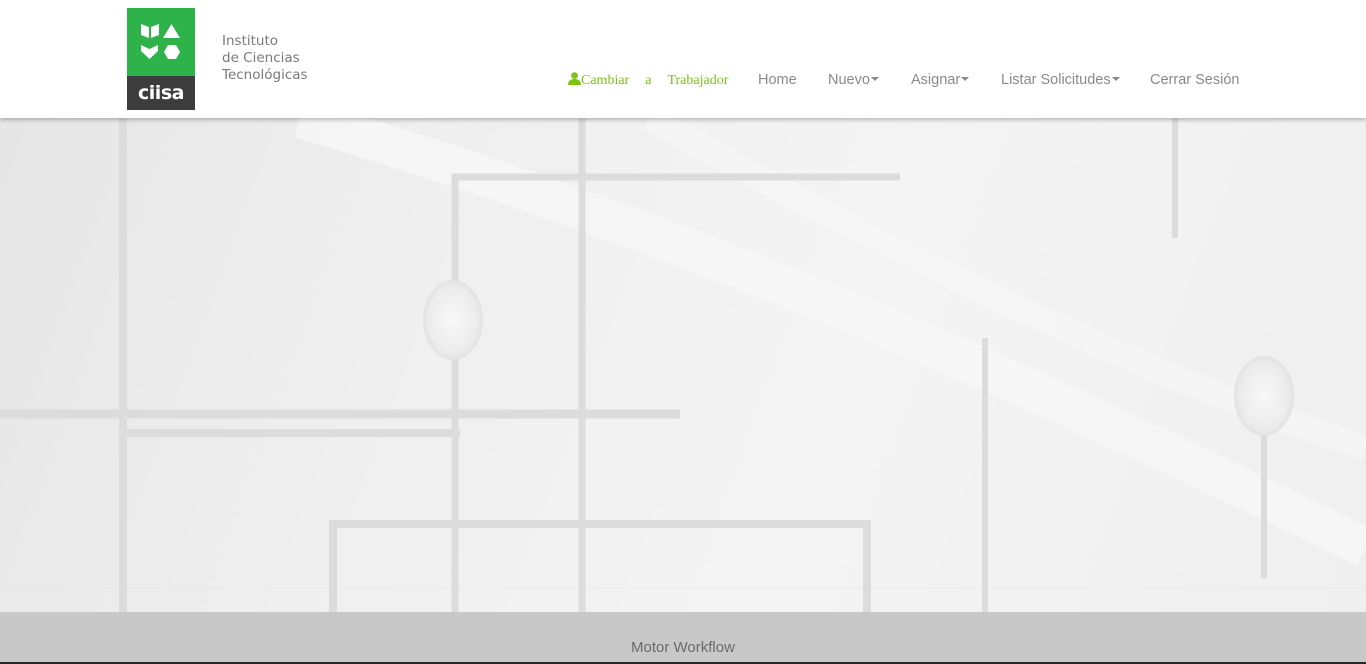 The height and width of the screenshot is (664, 1366). I want to click on user-icon, so click(574, 78).